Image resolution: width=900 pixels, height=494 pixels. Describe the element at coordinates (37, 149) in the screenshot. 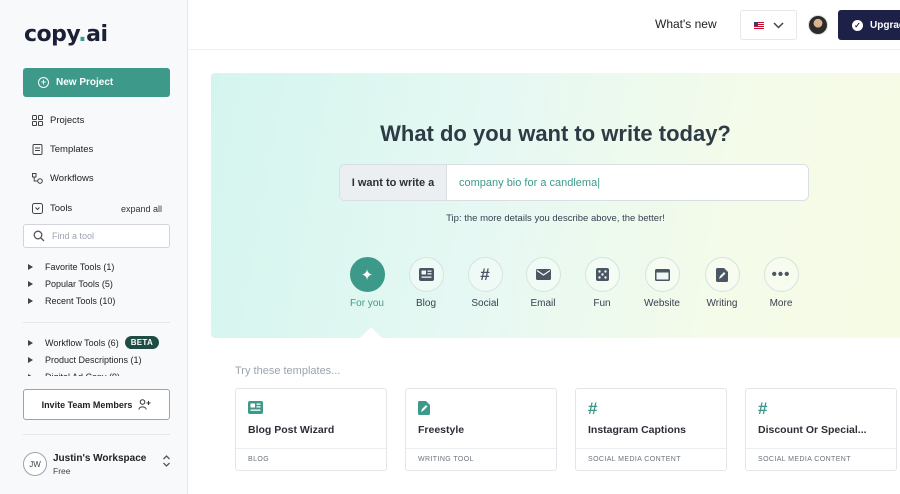

I see `document-icon` at that location.